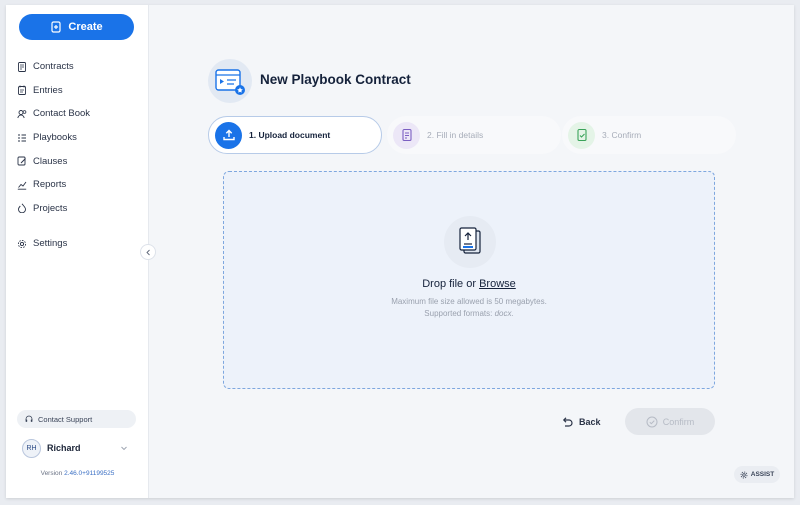 The width and height of the screenshot is (800, 505). I want to click on undo-arrow-icon, so click(567, 422).